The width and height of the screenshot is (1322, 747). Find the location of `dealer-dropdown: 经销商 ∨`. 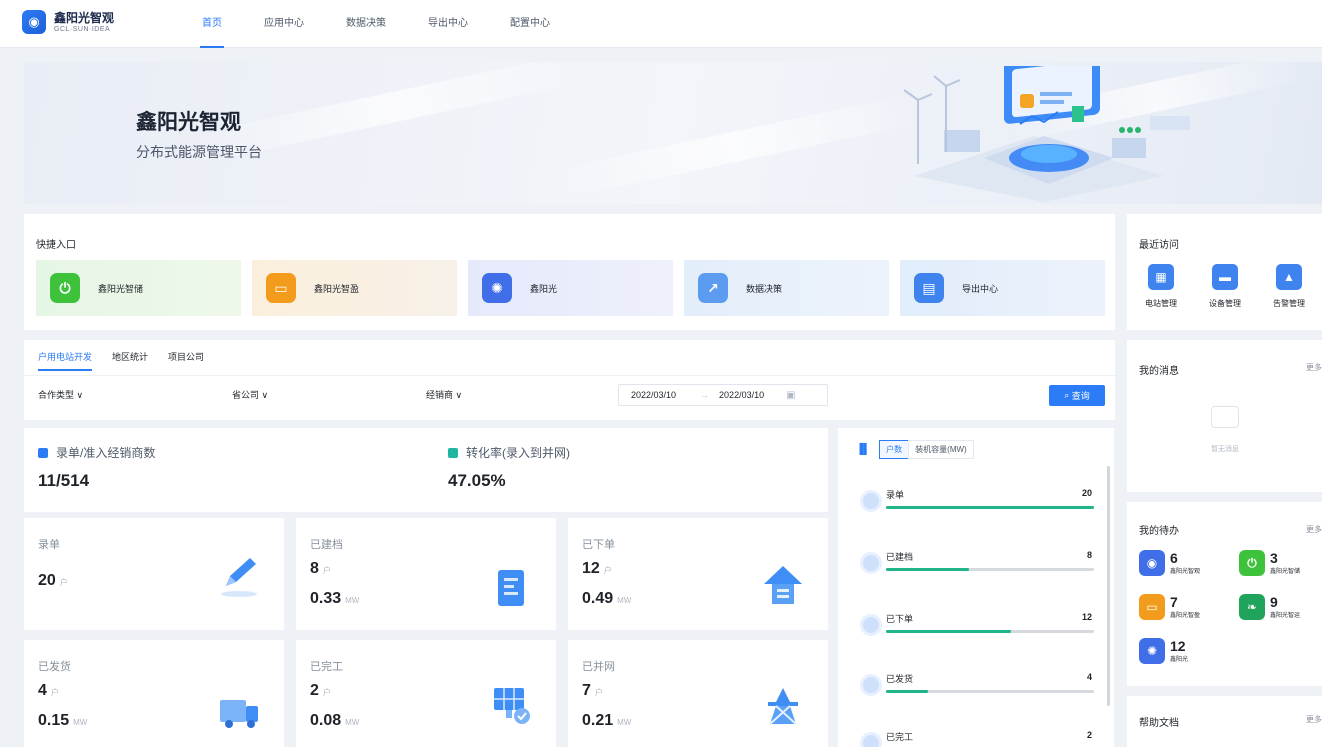

dealer-dropdown: 经销商 ∨ is located at coordinates (444, 394).